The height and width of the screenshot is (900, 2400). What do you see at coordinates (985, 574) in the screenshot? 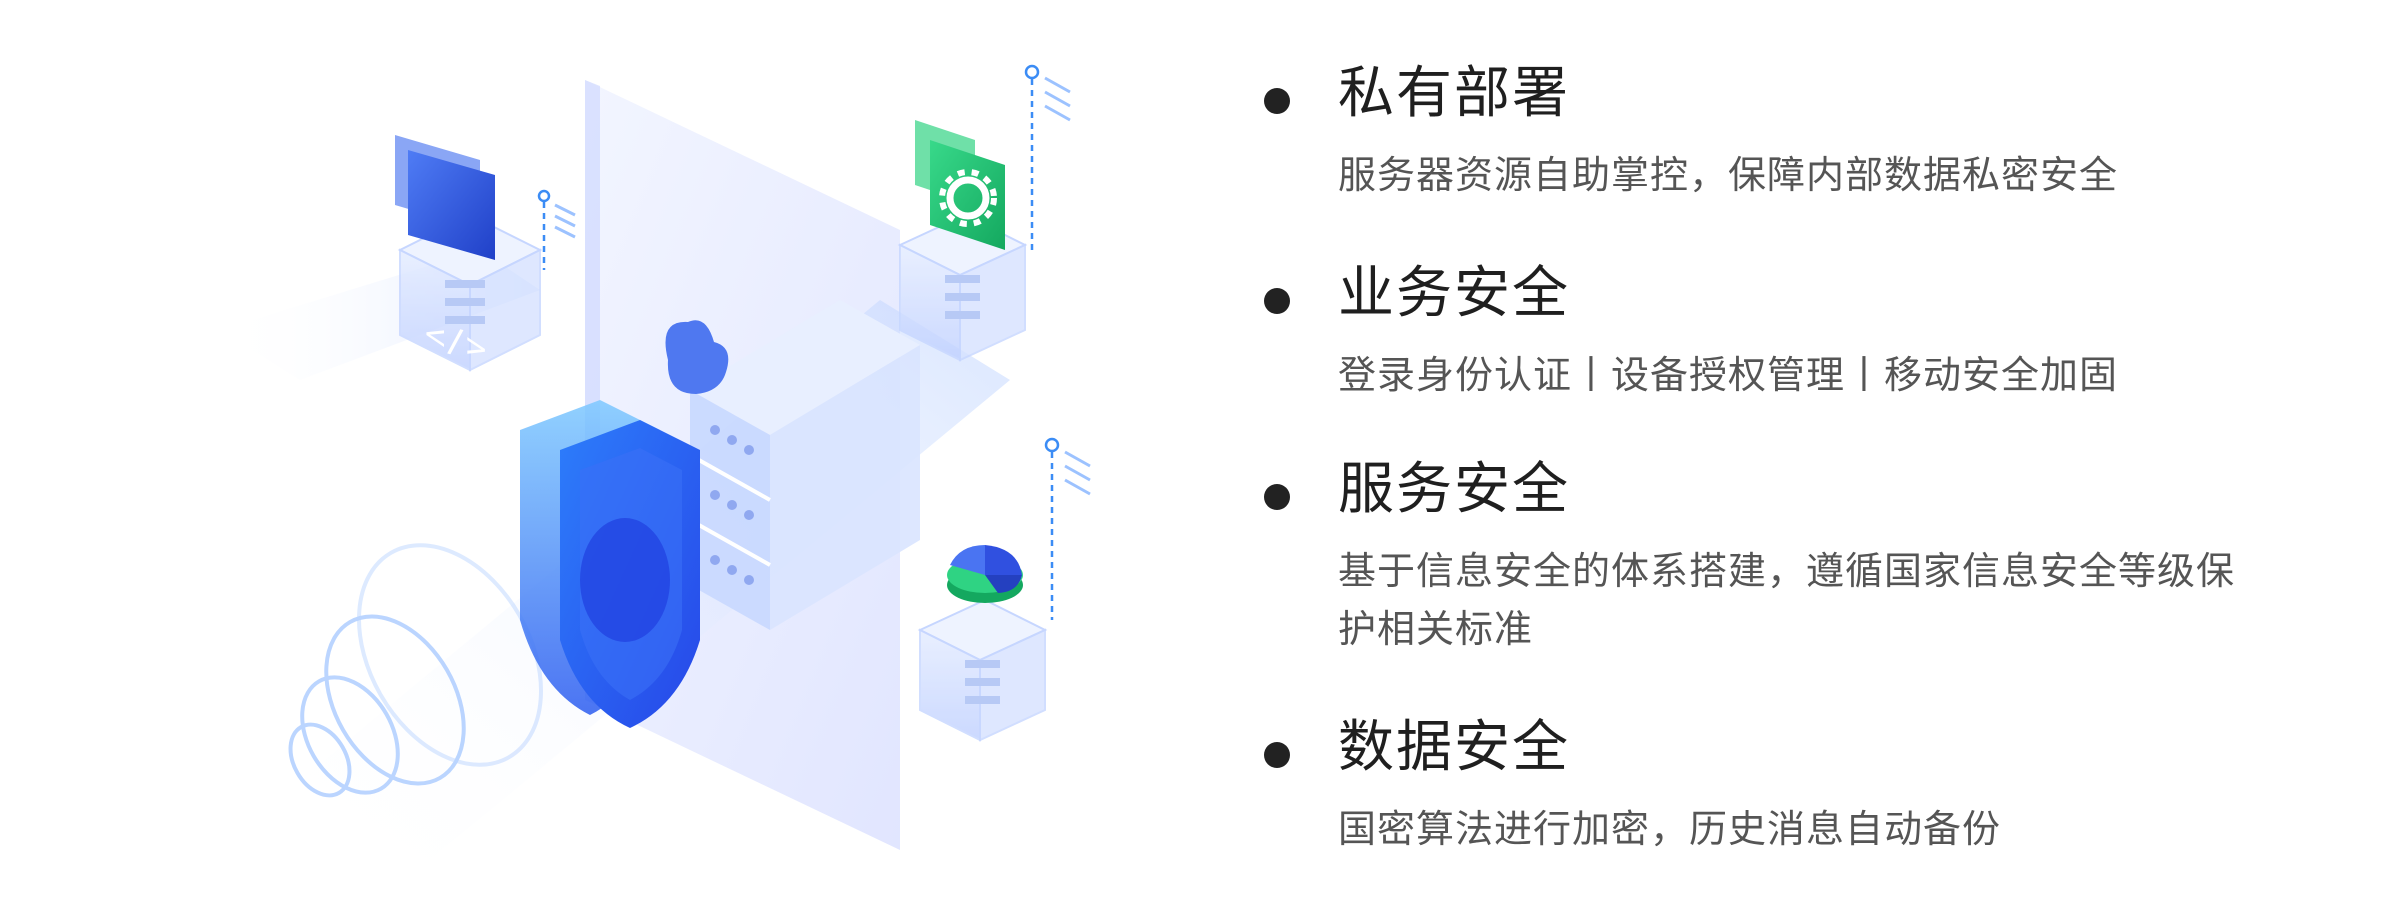
I see `pie-chart-icon` at bounding box center [985, 574].